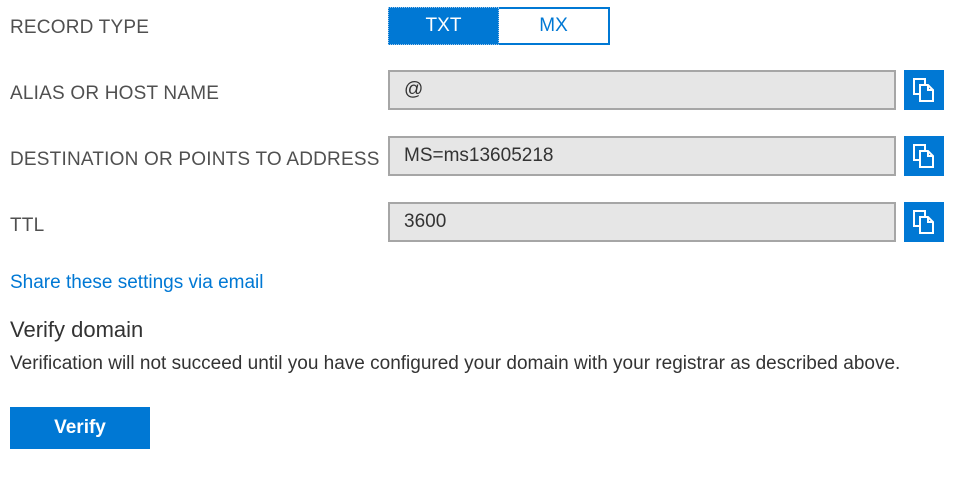 Image resolution: width=964 pixels, height=478 pixels. I want to click on alias-label: ALIAS OR HOST NAME, so click(115, 93).